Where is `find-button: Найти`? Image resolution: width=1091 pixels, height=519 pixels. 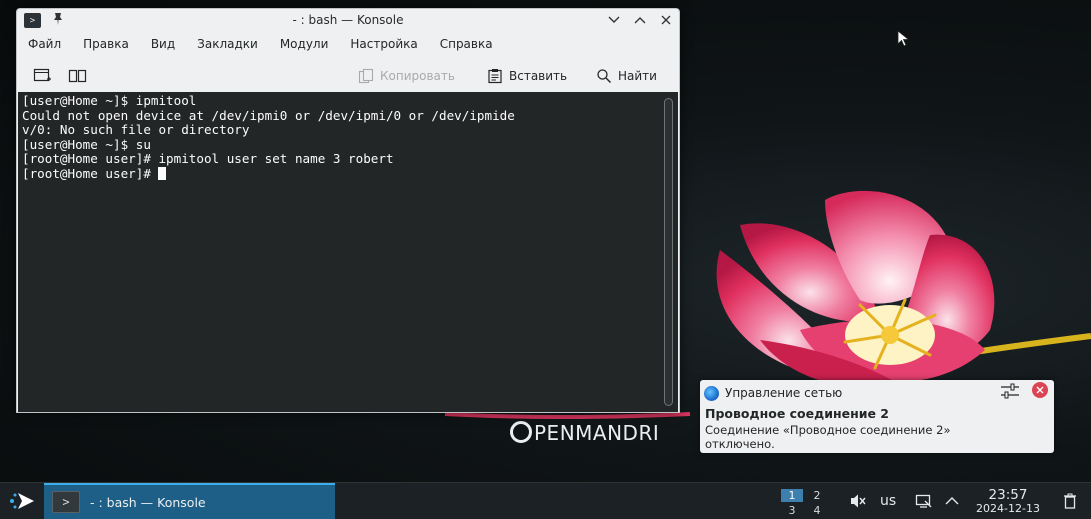
find-button: Найти is located at coordinates (626, 76).